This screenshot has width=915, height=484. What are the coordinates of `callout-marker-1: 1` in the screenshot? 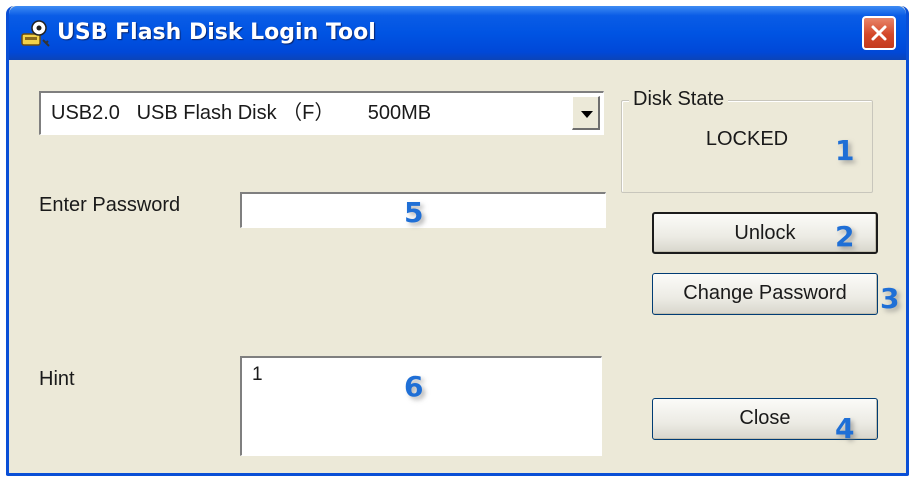 It's located at (845, 150).